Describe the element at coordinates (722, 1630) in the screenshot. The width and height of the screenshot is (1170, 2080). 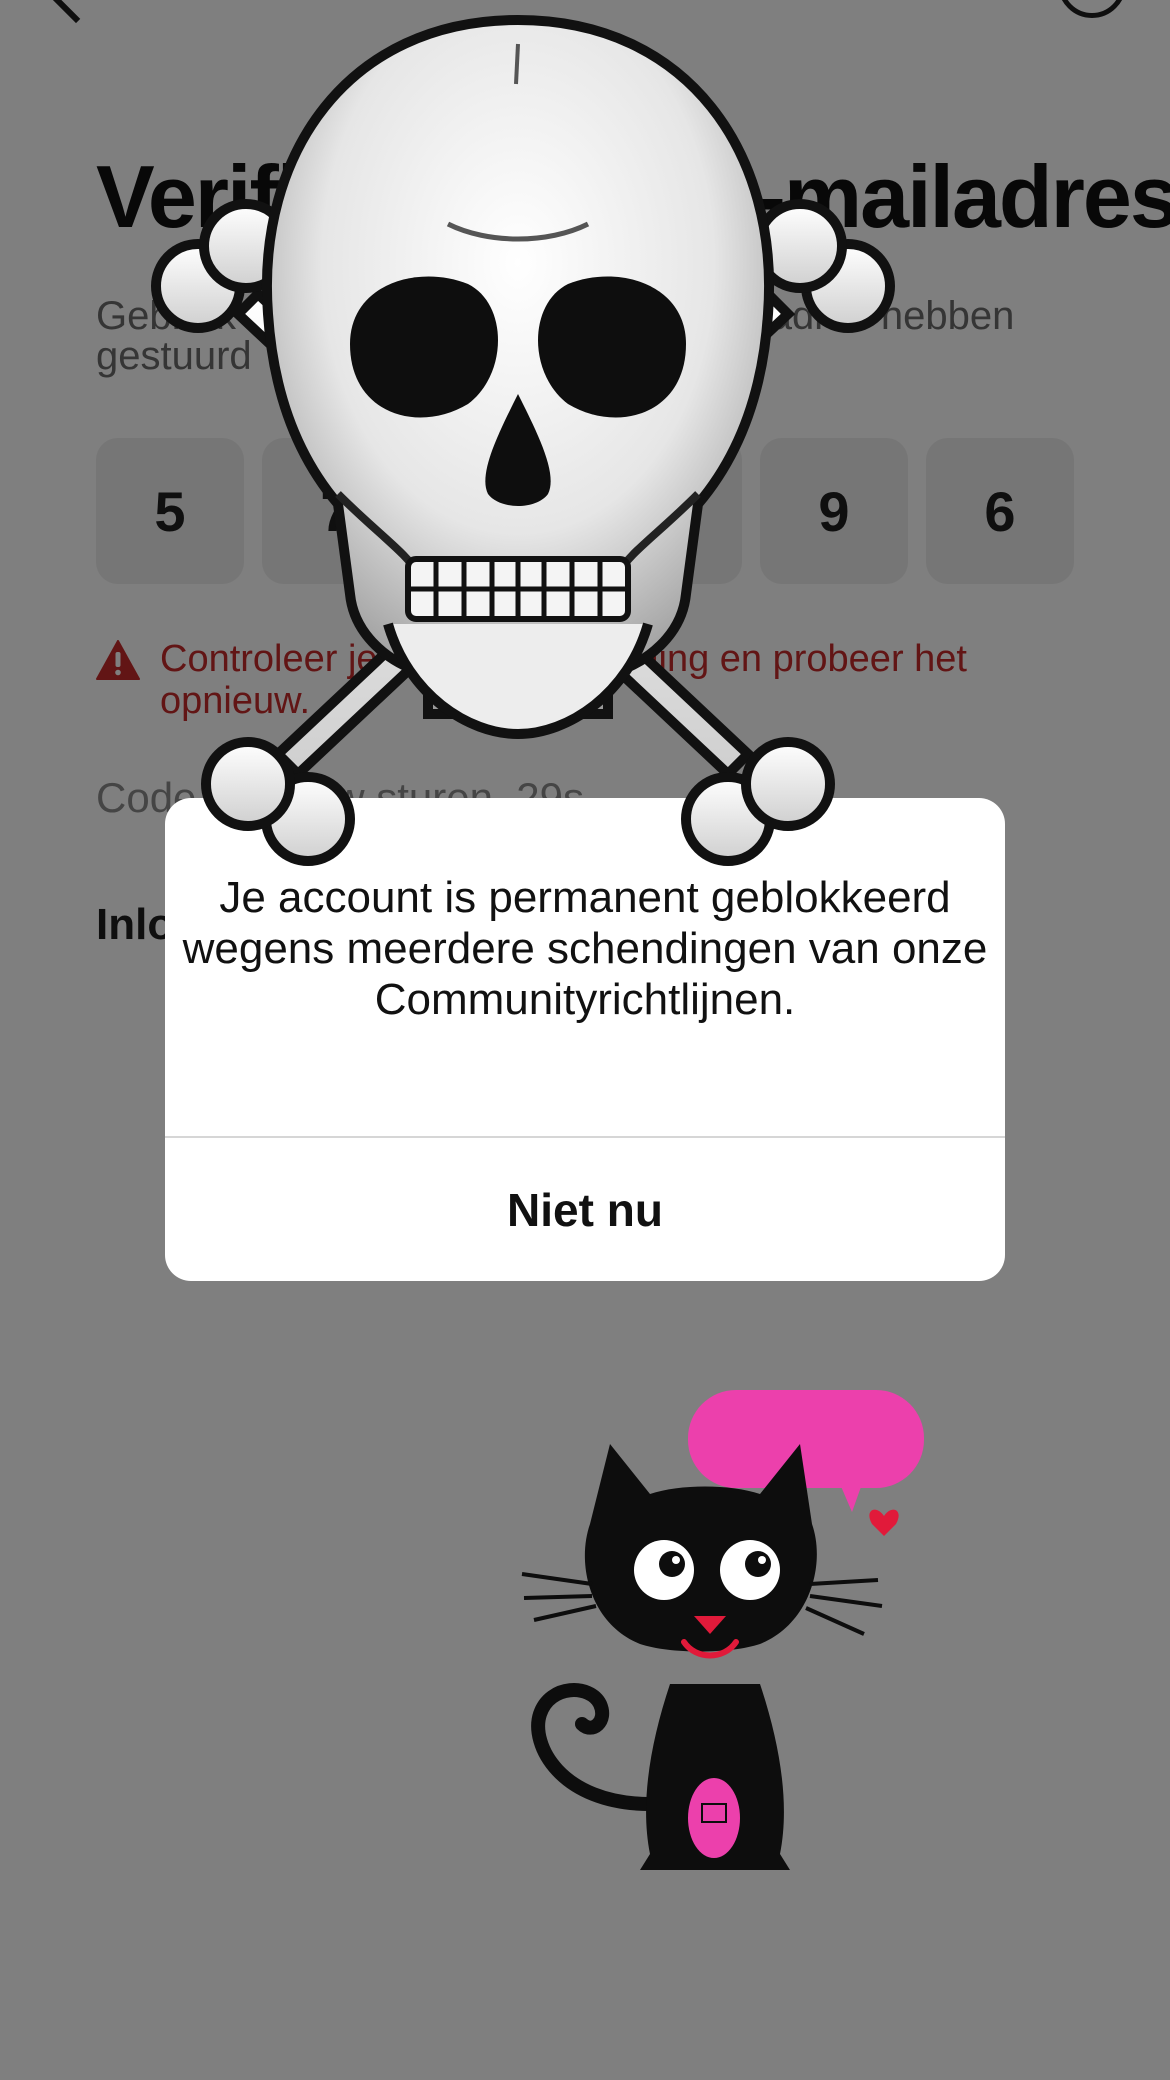
I see `black-cat-sticker` at that location.